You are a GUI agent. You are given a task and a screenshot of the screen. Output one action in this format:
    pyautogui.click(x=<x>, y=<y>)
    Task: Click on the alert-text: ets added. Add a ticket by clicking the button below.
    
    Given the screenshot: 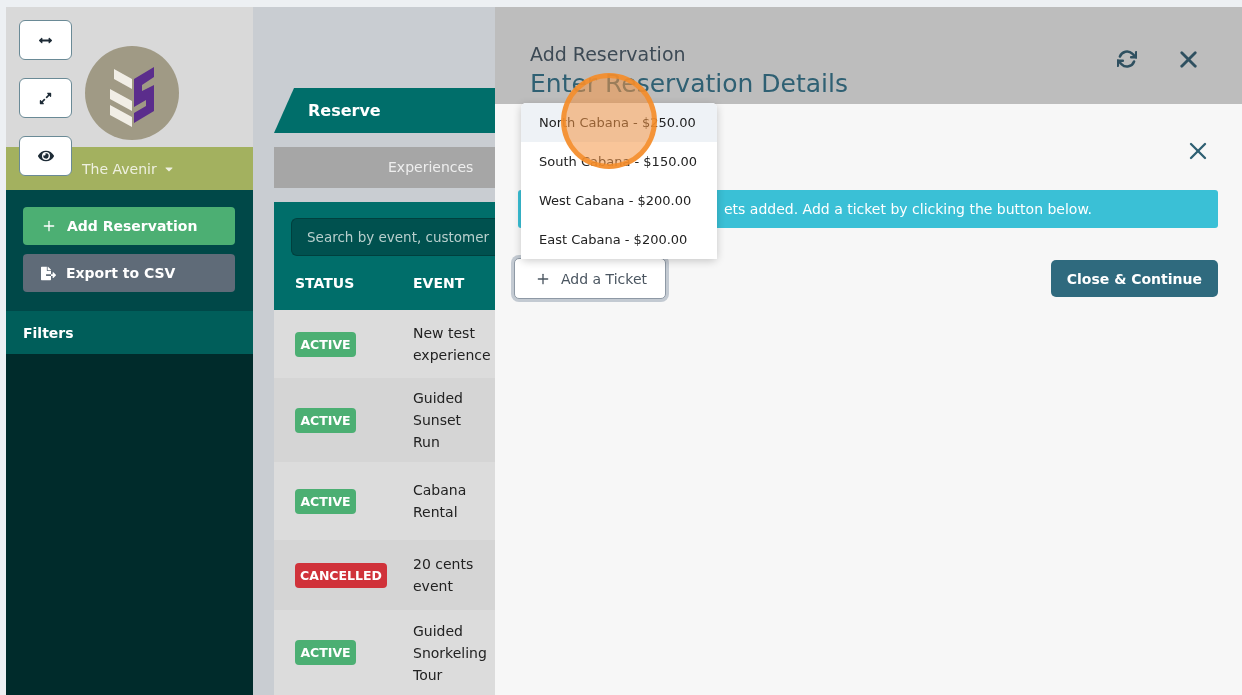 What is the action you would take?
    pyautogui.click(x=908, y=209)
    